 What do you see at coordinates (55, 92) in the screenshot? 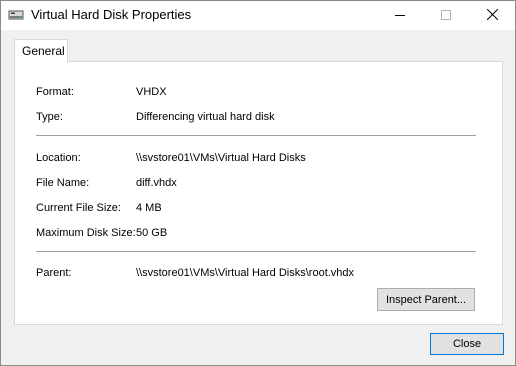
I see `format-label: Format:` at bounding box center [55, 92].